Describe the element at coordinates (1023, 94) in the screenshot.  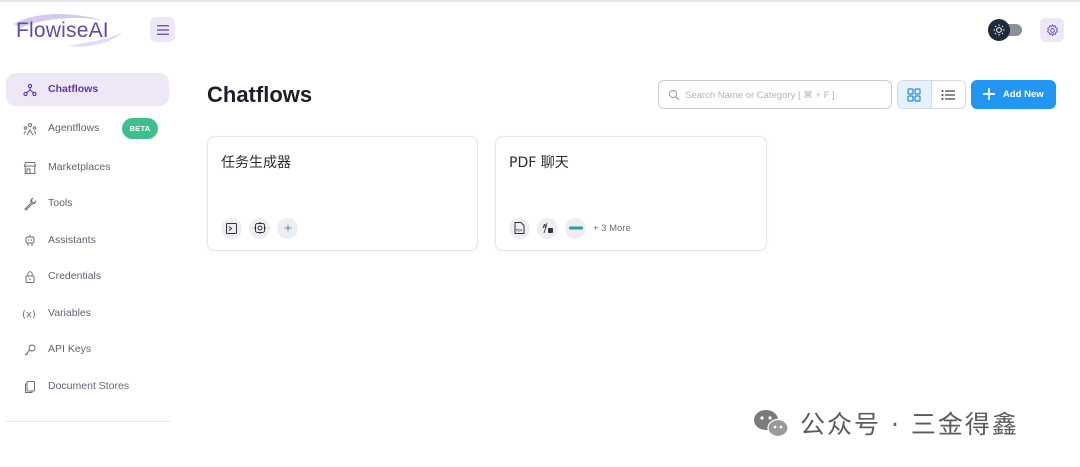
I see `add-new-label: Add New` at that location.